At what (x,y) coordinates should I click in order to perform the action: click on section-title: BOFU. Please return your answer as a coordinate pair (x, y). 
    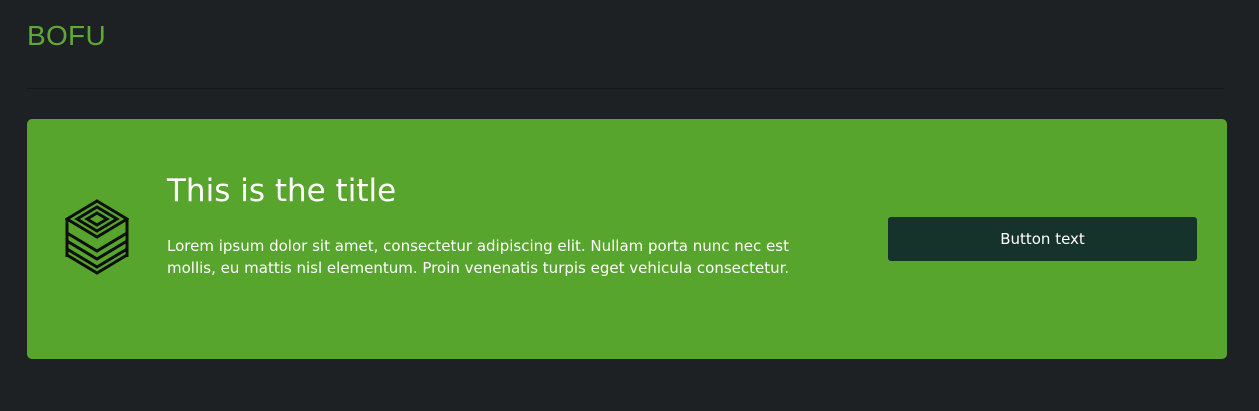
    Looking at the image, I should click on (66, 35).